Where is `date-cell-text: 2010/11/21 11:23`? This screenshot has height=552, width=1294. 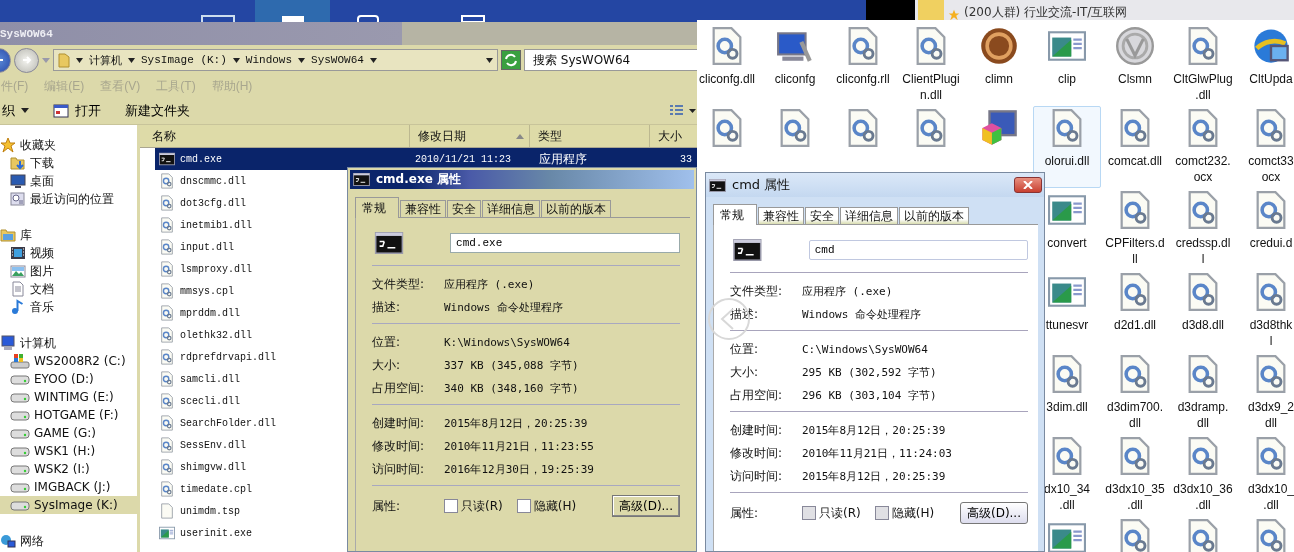 date-cell-text: 2010/11/21 11:23 is located at coordinates (463, 159).